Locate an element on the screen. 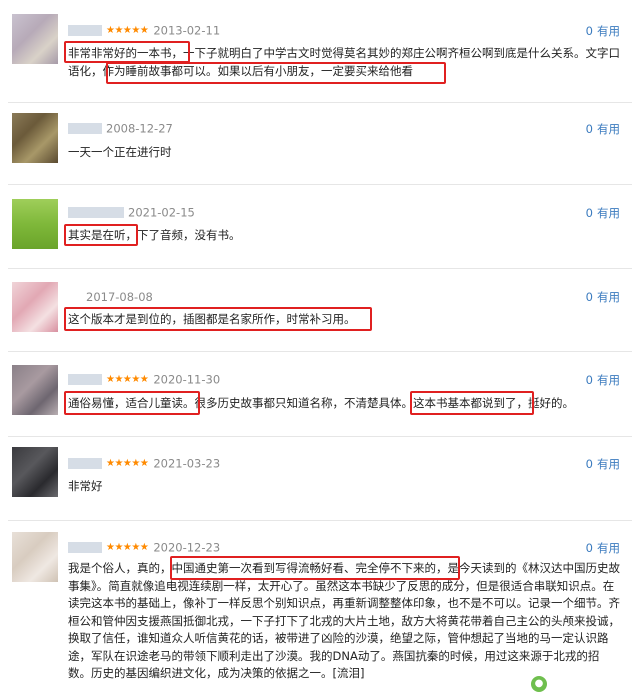 This screenshot has height=698, width=640. review-meta: ★★★★★ 2020-12-23 is located at coordinates (144, 547).